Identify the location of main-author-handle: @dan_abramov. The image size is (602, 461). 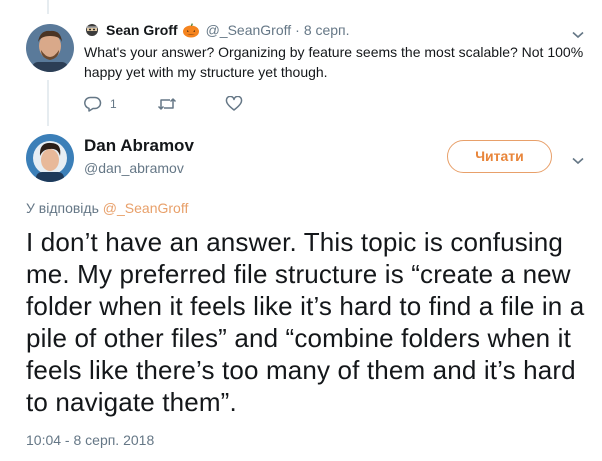
(134, 168).